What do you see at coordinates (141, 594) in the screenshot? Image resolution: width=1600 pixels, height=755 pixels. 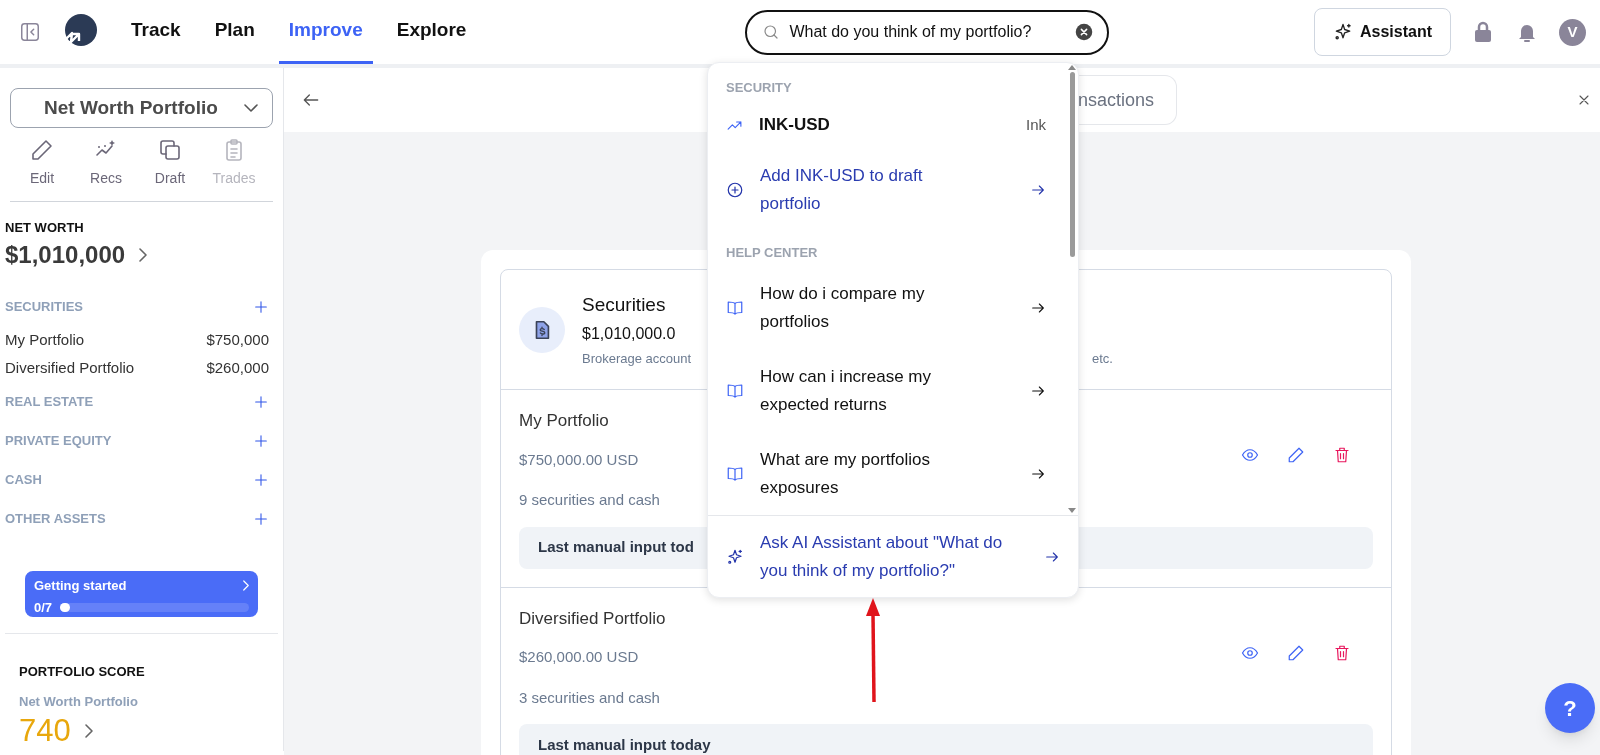 I see `getting-started-card: Getting started 0/7` at bounding box center [141, 594].